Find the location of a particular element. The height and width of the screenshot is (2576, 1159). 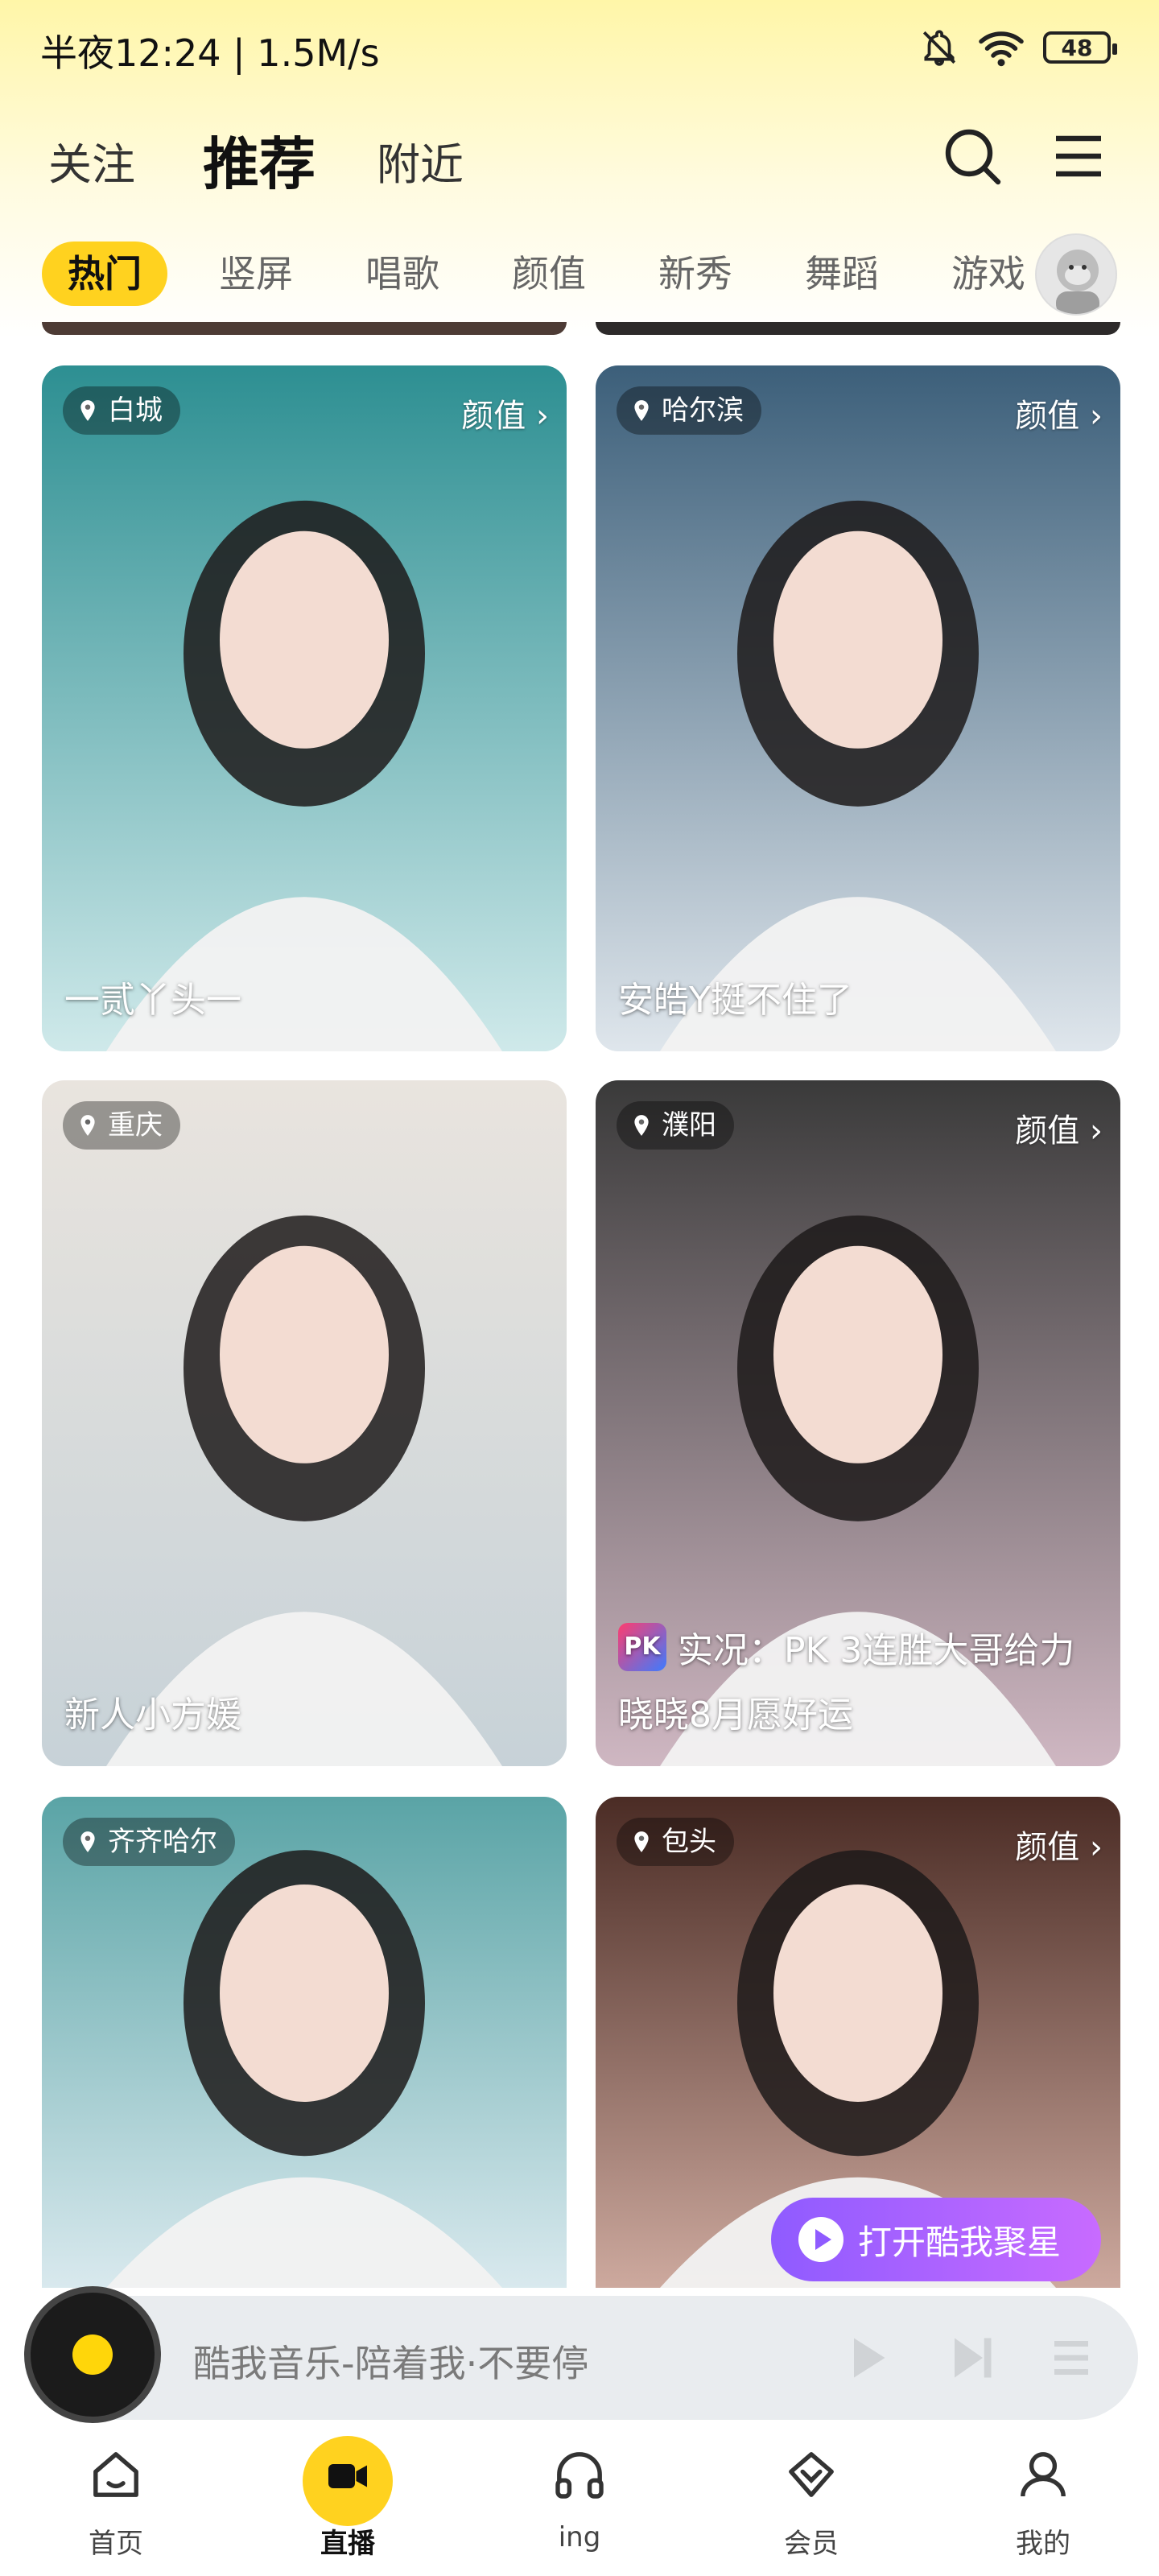

player-title: 酷我音乐-陪着我·不要停 is located at coordinates (391, 2363).